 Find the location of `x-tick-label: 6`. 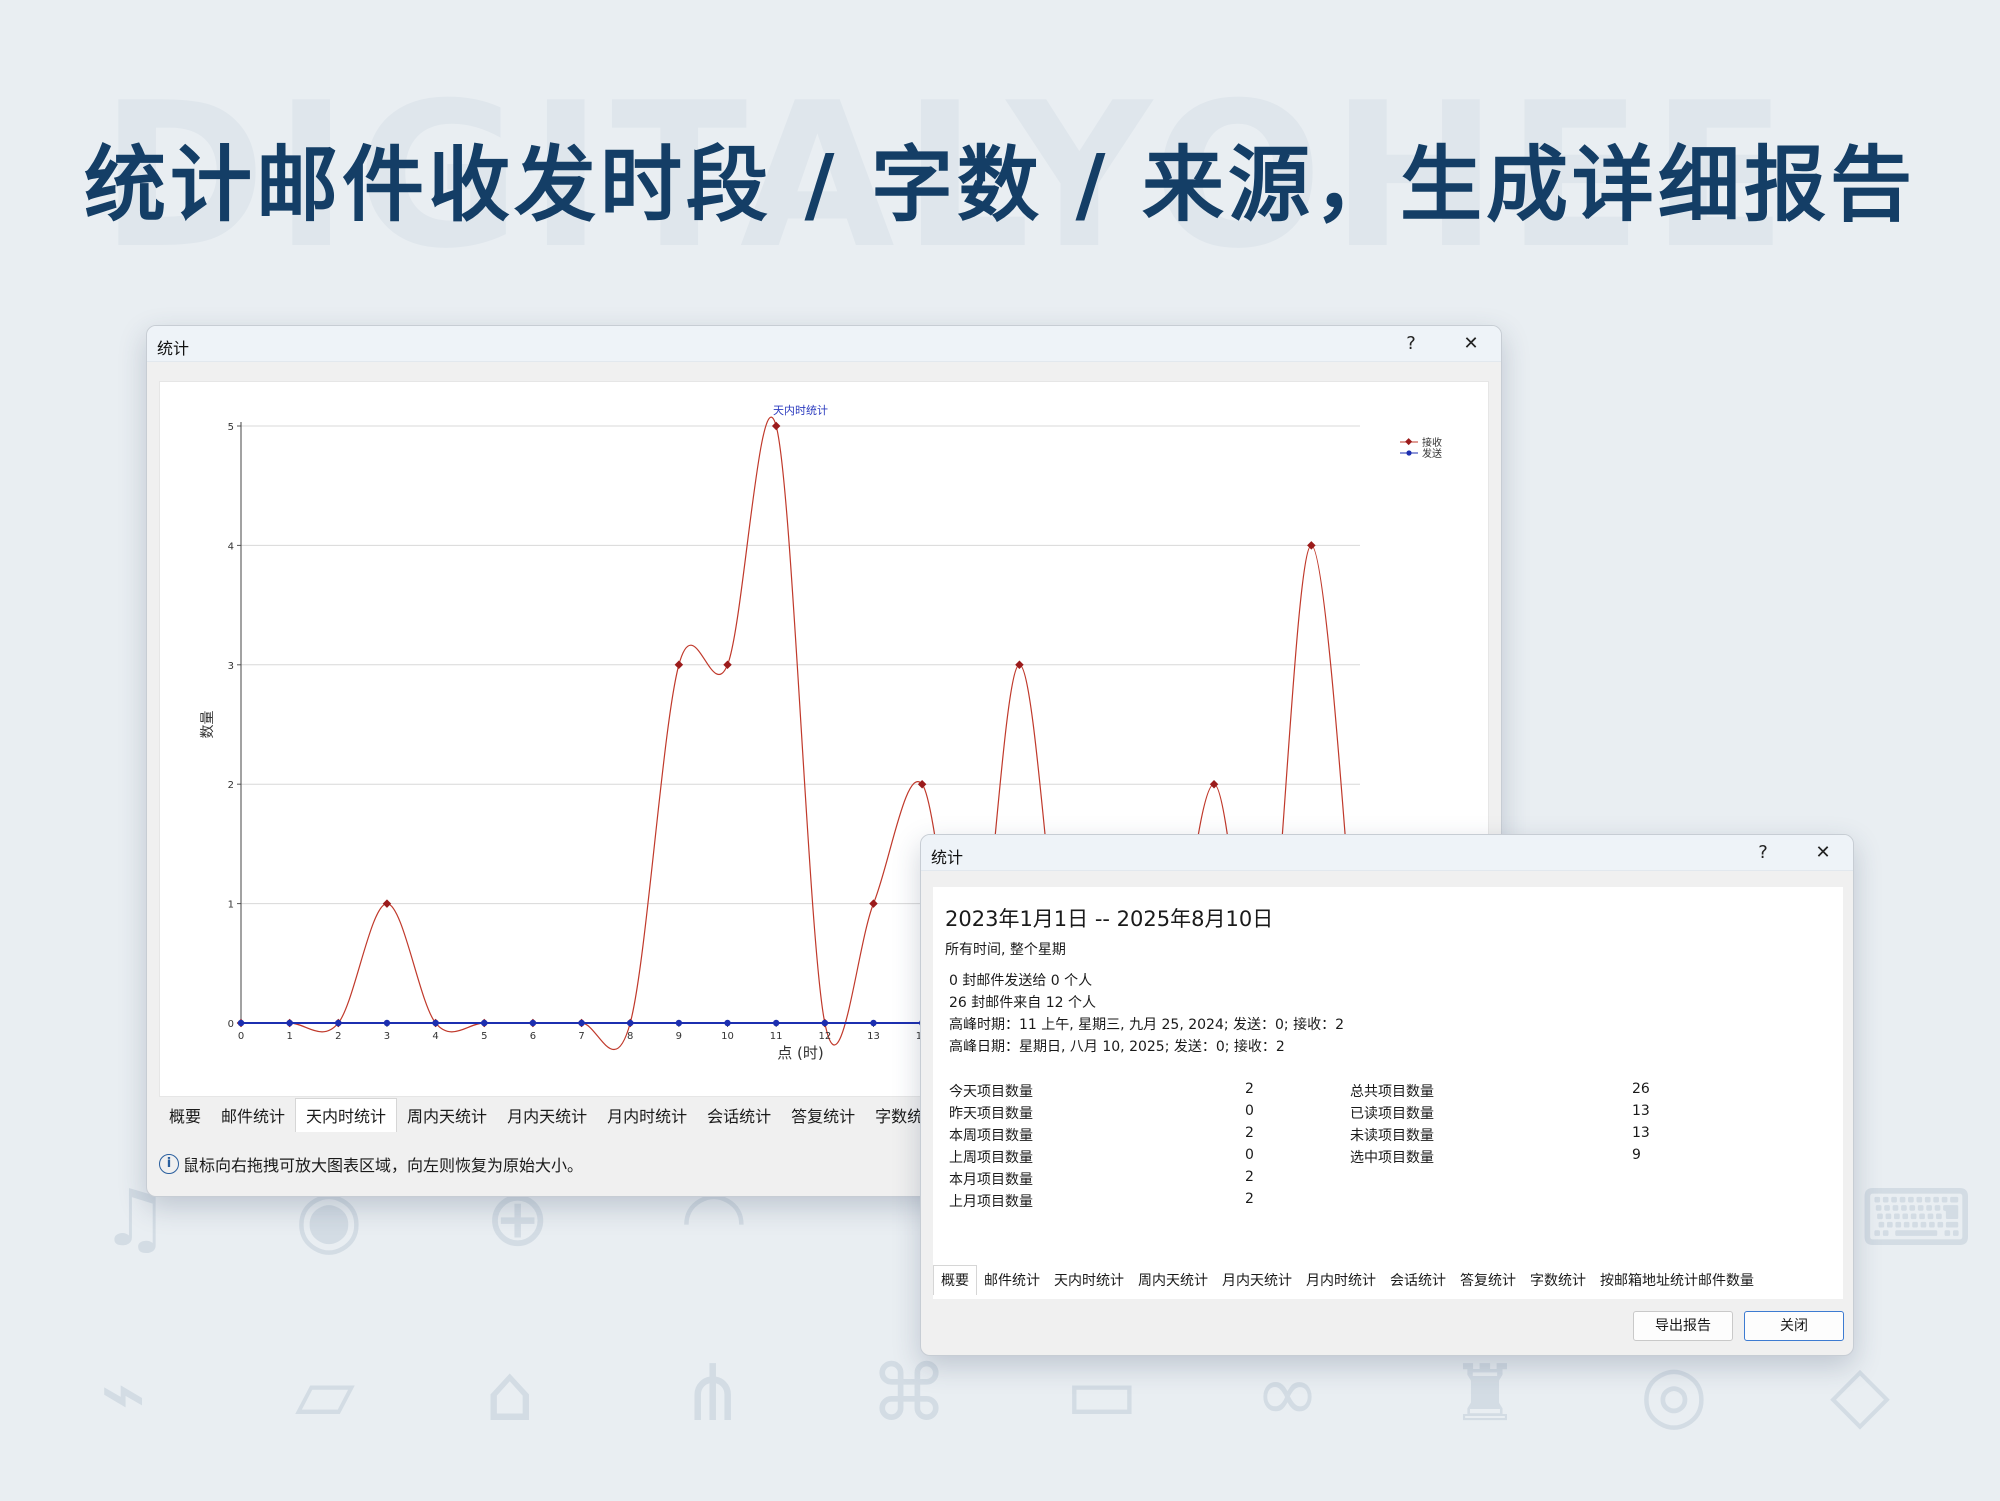

x-tick-label: 6 is located at coordinates (533, 1036).